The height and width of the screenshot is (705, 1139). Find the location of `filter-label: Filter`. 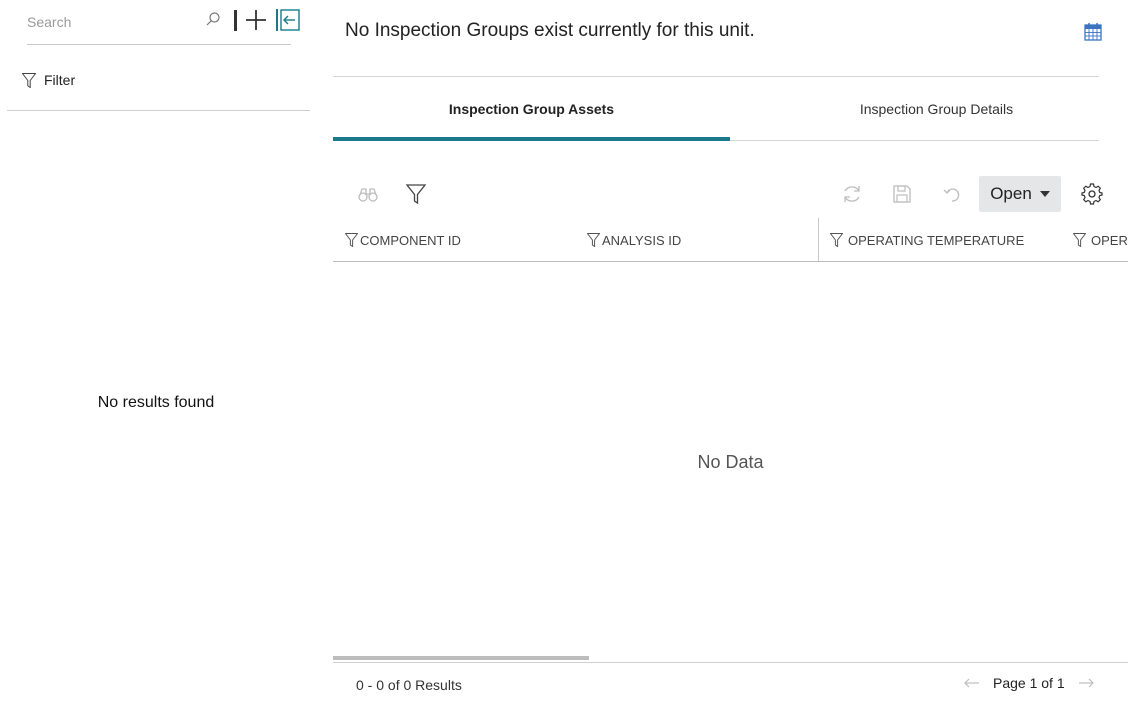

filter-label: Filter is located at coordinates (60, 80).